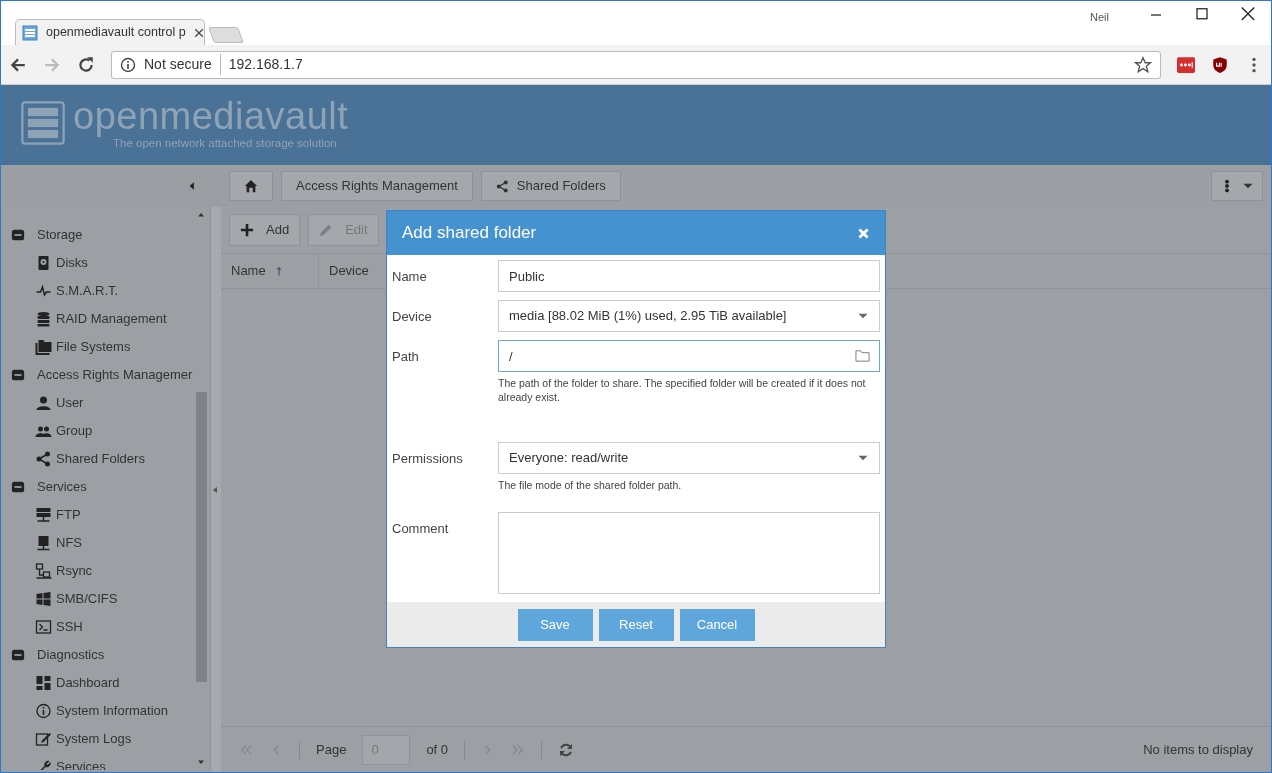 Image resolution: width=1272 pixels, height=773 pixels. Describe the element at coordinates (60, 235) in the screenshot. I see `sidebar-group-label: Storage` at that location.